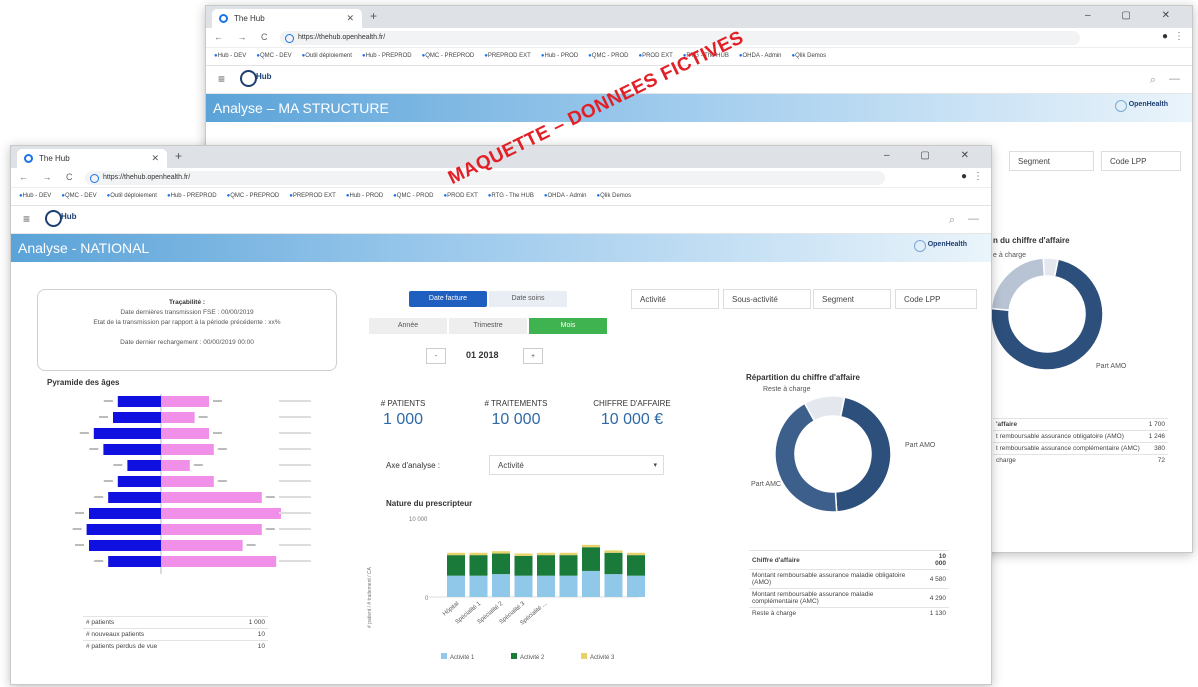 The width and height of the screenshot is (1198, 687). Describe the element at coordinates (1080, 460) in the screenshot. I see `table-row: charge 72` at that location.